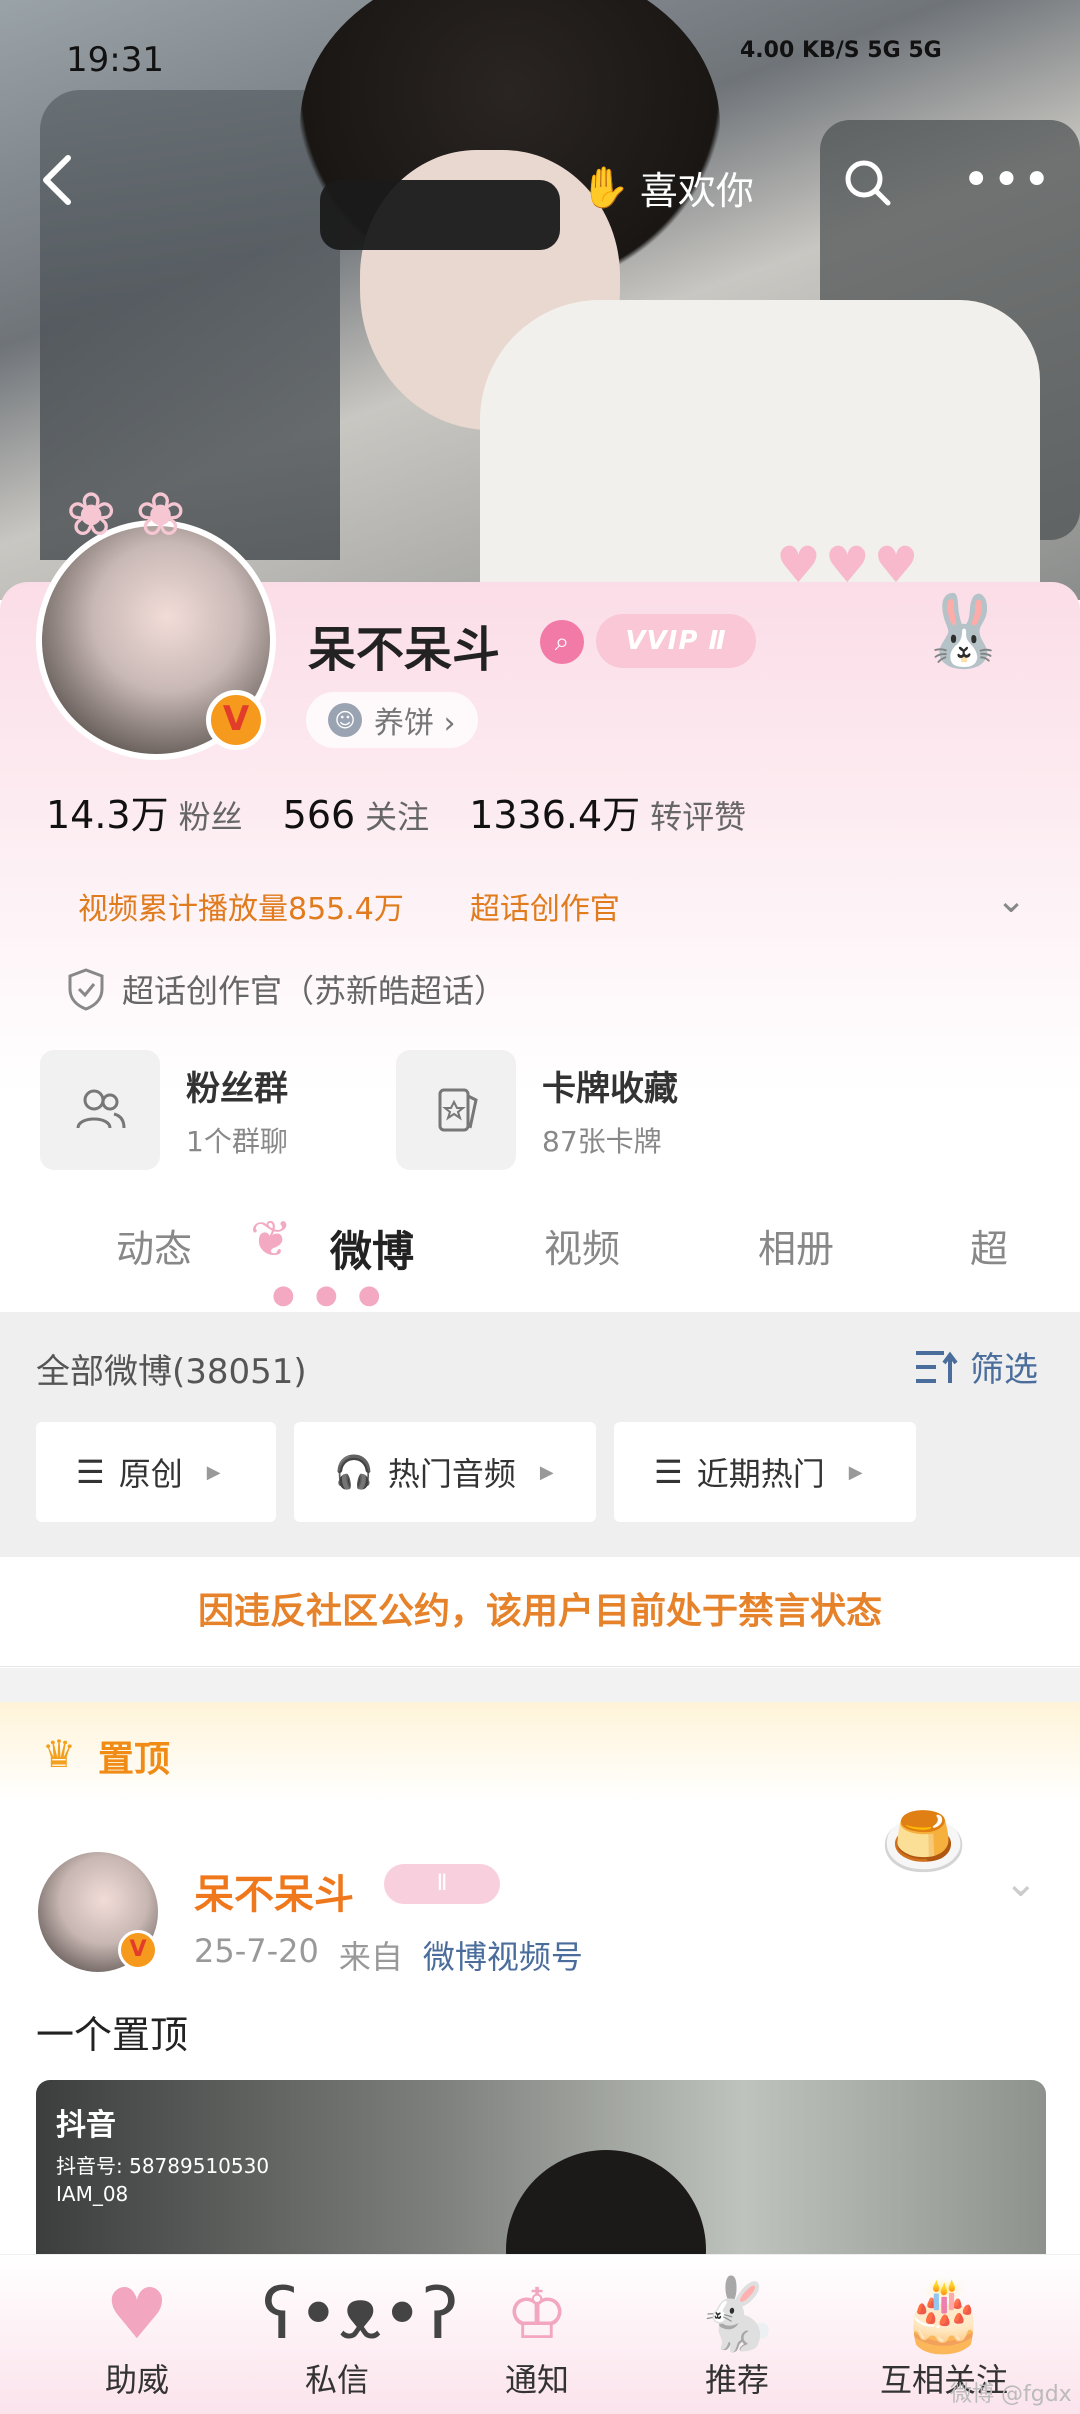  What do you see at coordinates (314, 991) in the screenshot?
I see `super-topic-label: 超话创作官（苏新皓超话）` at bounding box center [314, 991].